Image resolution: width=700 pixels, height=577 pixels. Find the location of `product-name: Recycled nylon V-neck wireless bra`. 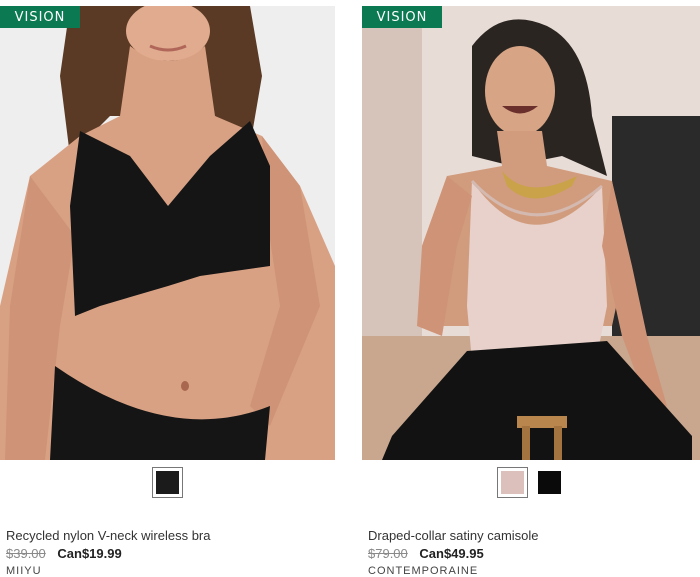

product-name: Recycled nylon V-neck wireless bra is located at coordinates (108, 535).